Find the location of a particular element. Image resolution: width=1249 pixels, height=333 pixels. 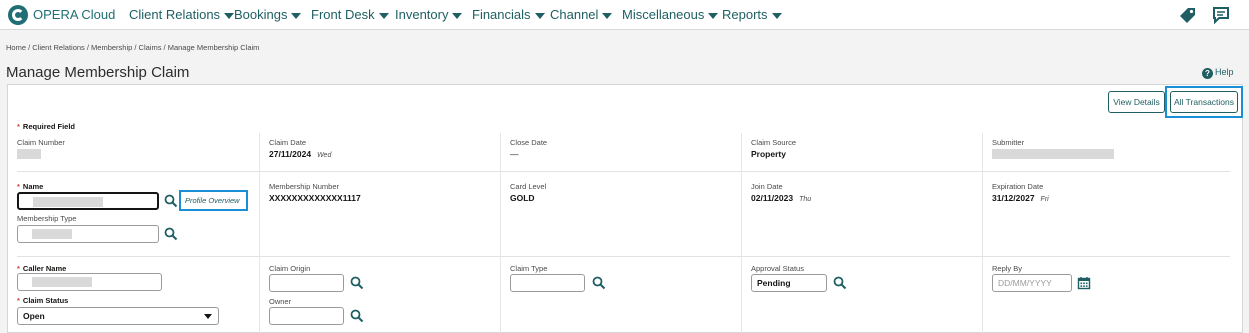

nav-client-relations: Client Relations is located at coordinates (182, 14).